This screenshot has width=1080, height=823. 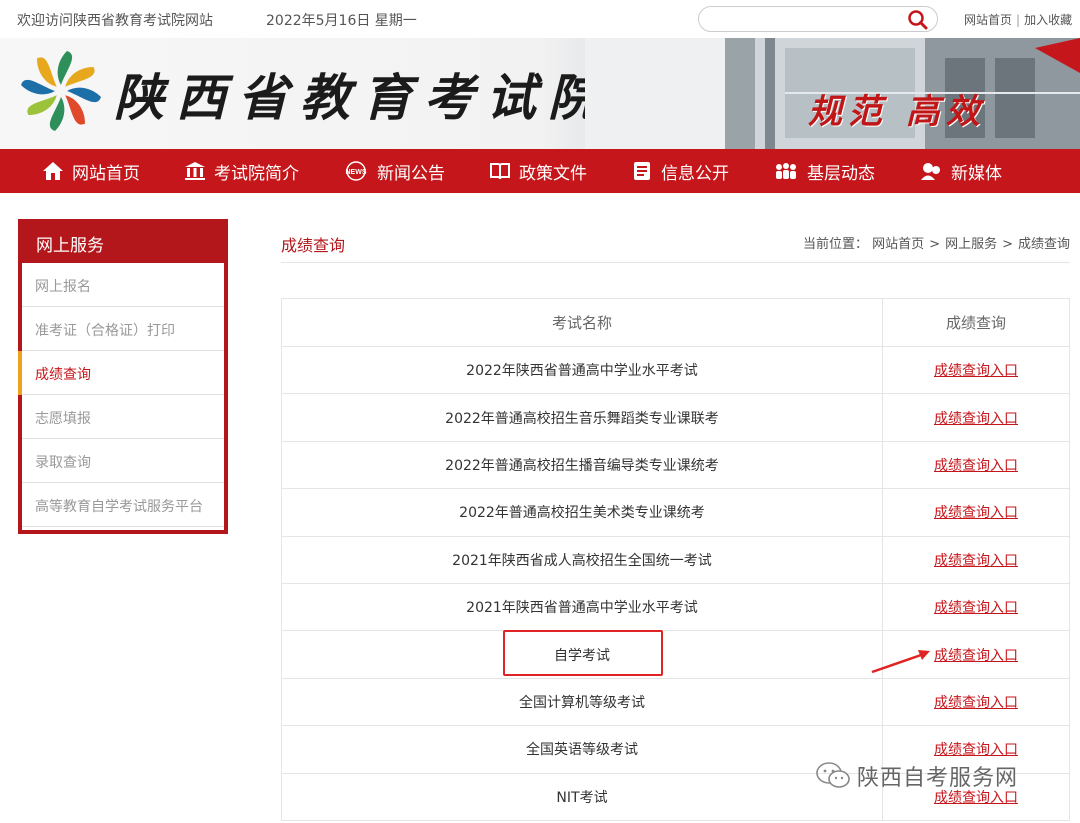 What do you see at coordinates (256, 173) in the screenshot?
I see `nav-label: 考试院简介` at bounding box center [256, 173].